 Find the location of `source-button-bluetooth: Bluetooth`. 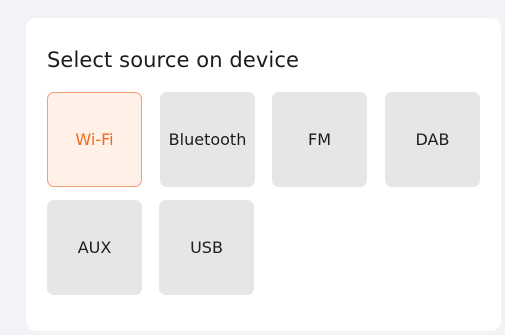

source-button-bluetooth: Bluetooth is located at coordinates (207, 139).